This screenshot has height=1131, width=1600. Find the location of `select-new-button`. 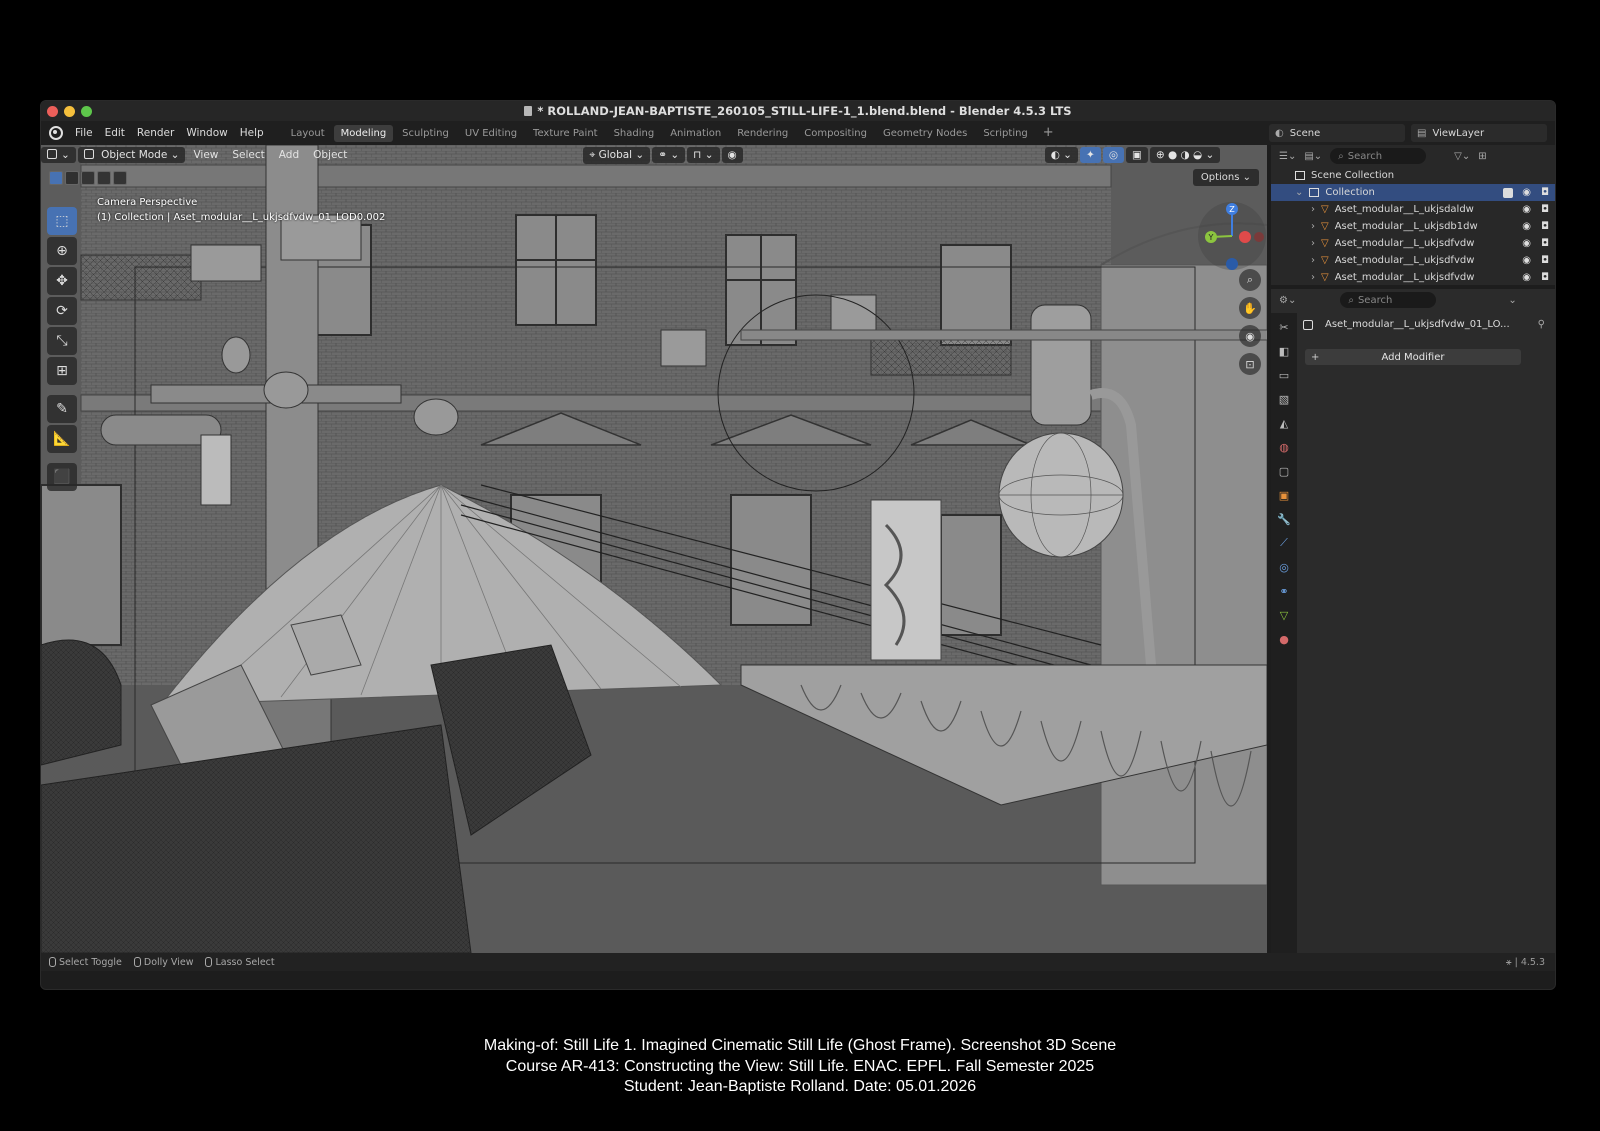

select-new-button is located at coordinates (56, 178).